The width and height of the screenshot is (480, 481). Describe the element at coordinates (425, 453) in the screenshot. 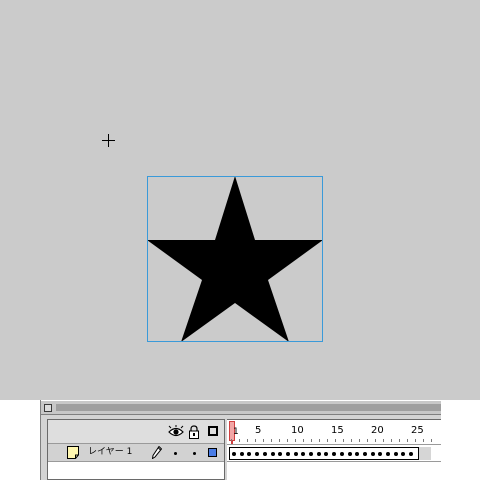

I see `empty-frames` at that location.